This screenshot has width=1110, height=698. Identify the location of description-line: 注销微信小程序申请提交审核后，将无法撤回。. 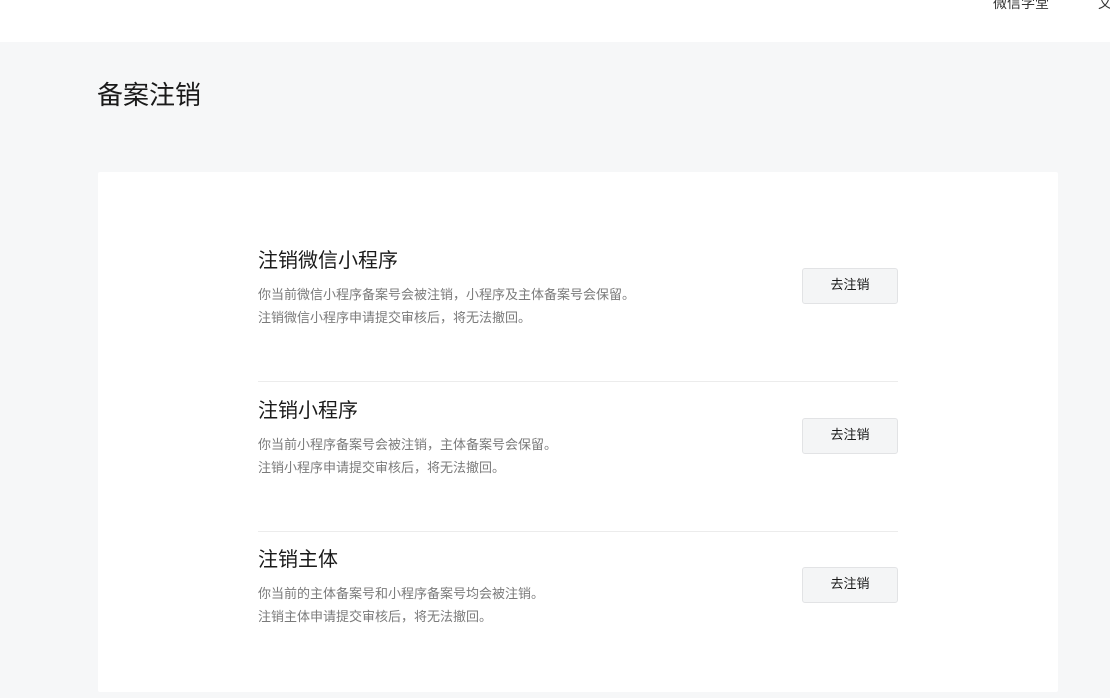
(395, 318).